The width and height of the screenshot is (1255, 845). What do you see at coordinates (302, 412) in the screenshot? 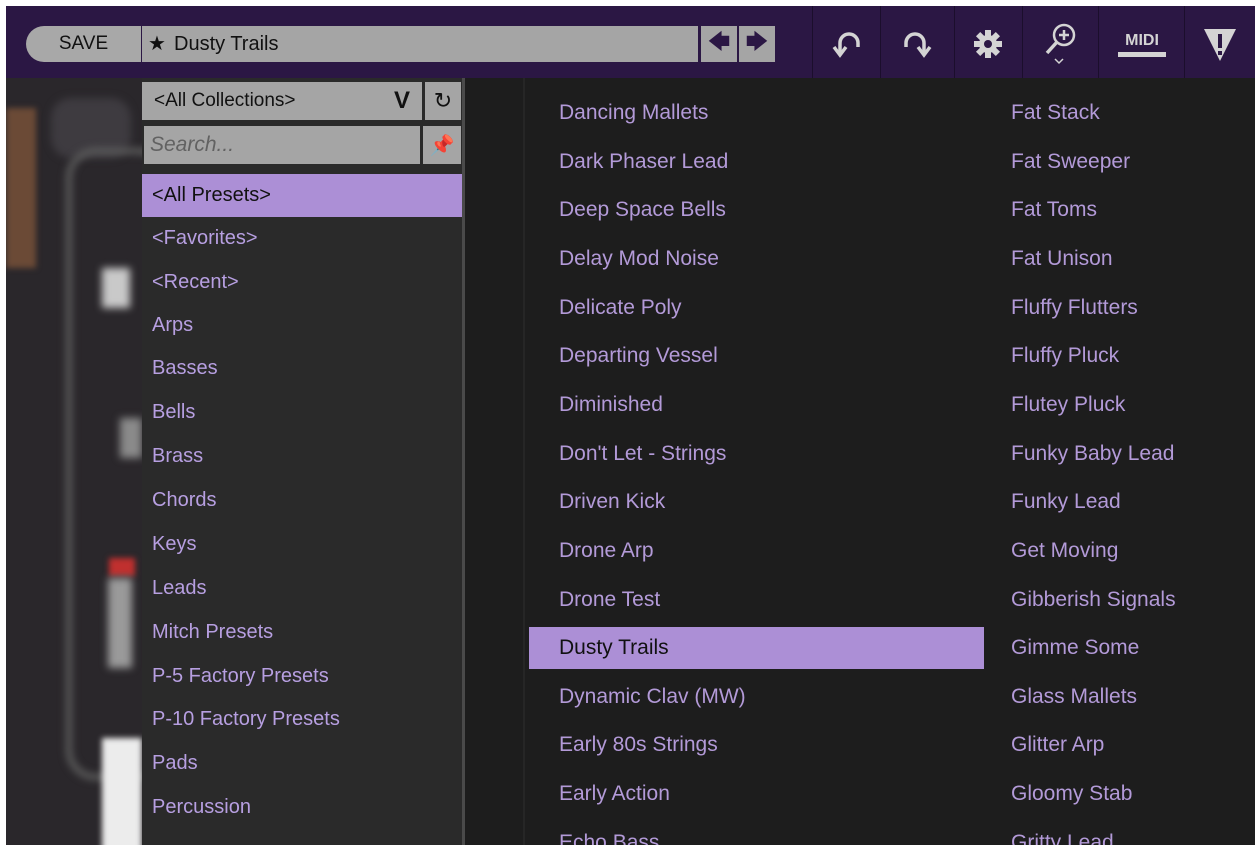
I see `category-item: Bells` at bounding box center [302, 412].